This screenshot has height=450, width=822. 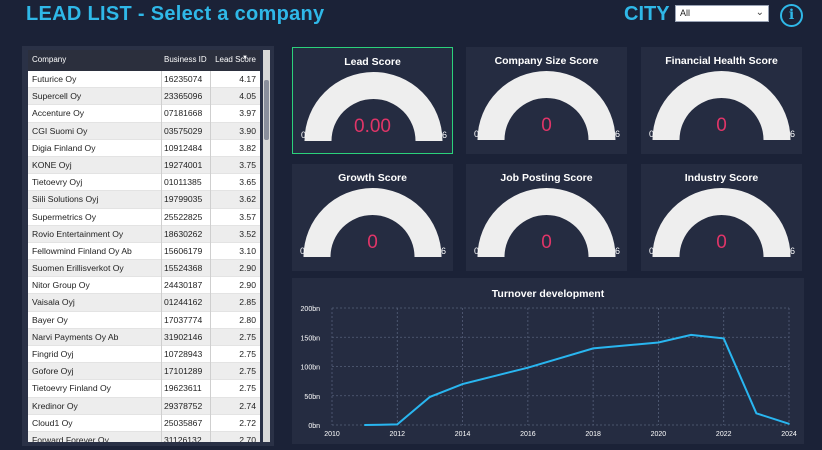 What do you see at coordinates (183, 79) in the screenshot?
I see `cell-business-id: 16235074` at bounding box center [183, 79].